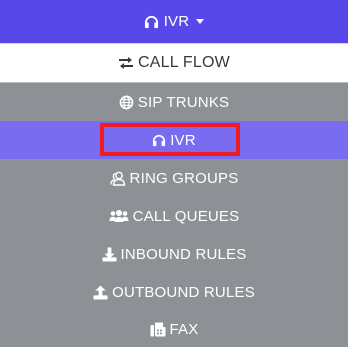 This screenshot has height=347, width=348. I want to click on menu-item-label: SIP TRUNKS, so click(183, 102).